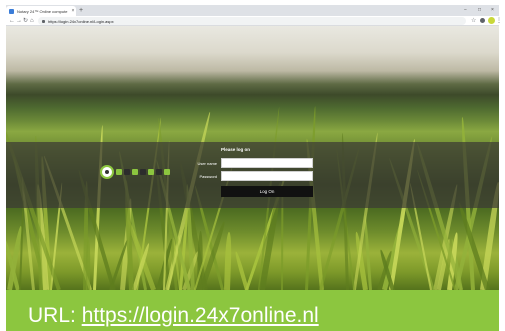  What do you see at coordinates (236, 149) in the screenshot?
I see `login-title: Please log on` at bounding box center [236, 149].